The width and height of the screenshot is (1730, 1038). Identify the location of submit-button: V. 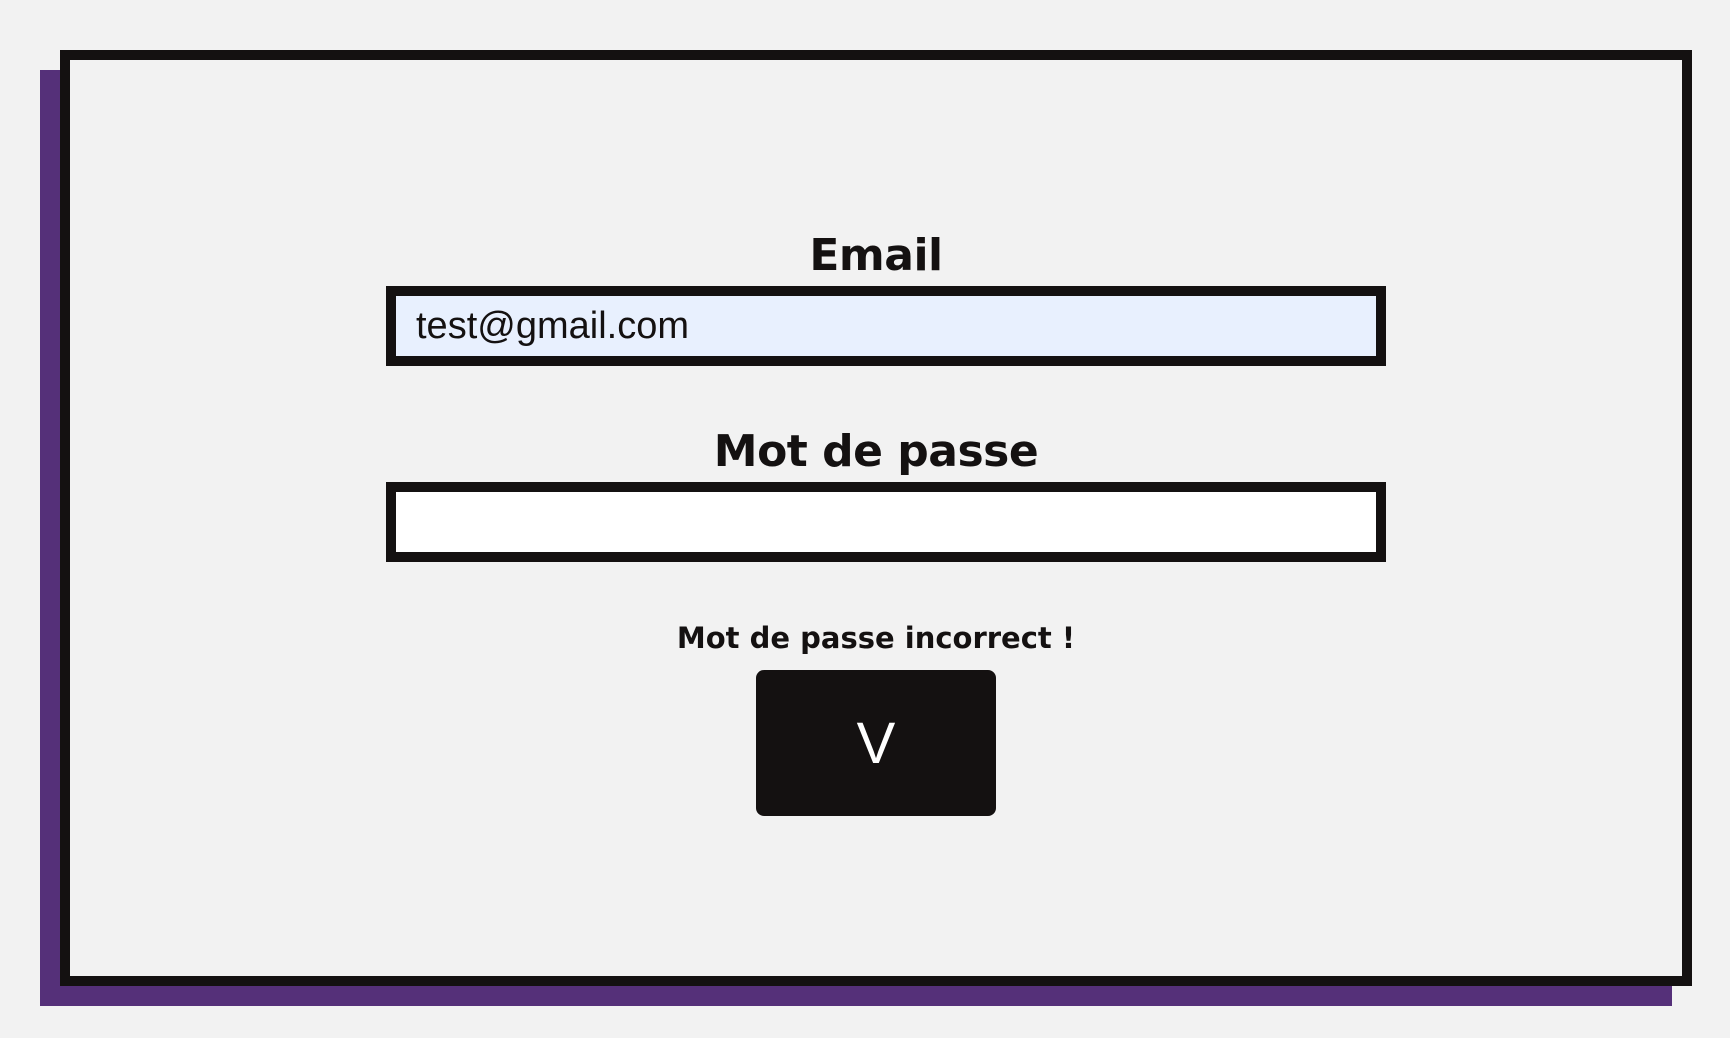
(876, 743).